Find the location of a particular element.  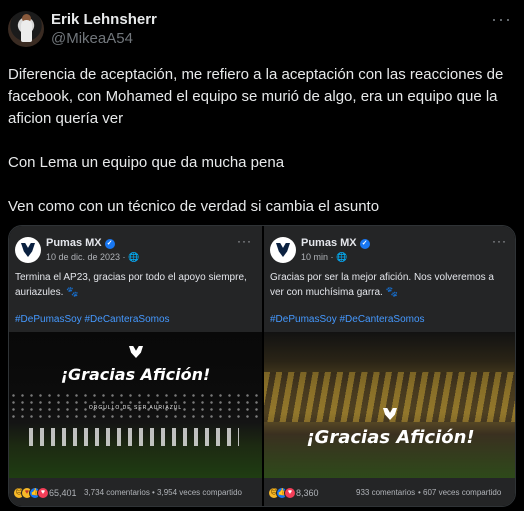

tweet-paragraph: Con Lema un equipo que da mucha pena is located at coordinates (146, 162).